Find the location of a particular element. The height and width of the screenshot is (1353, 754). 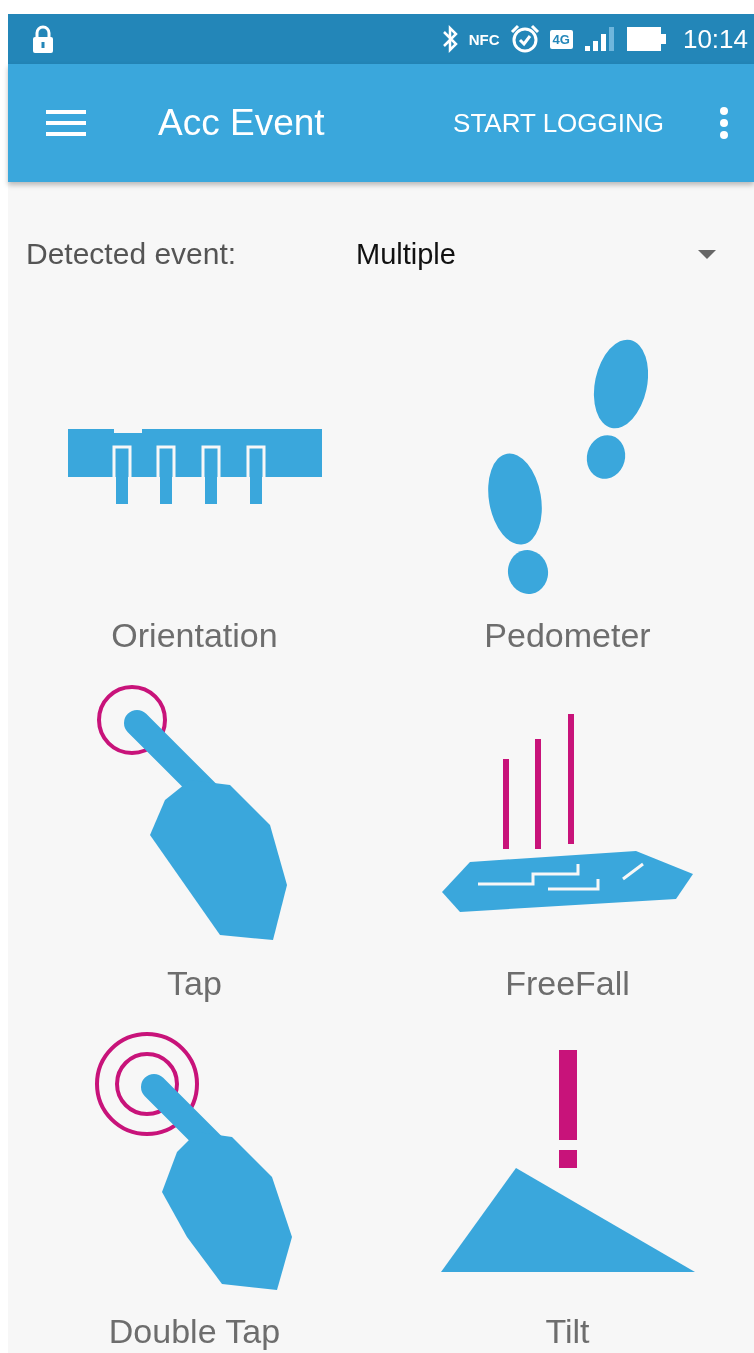

event-label: FreeFall is located at coordinates (567, 983).